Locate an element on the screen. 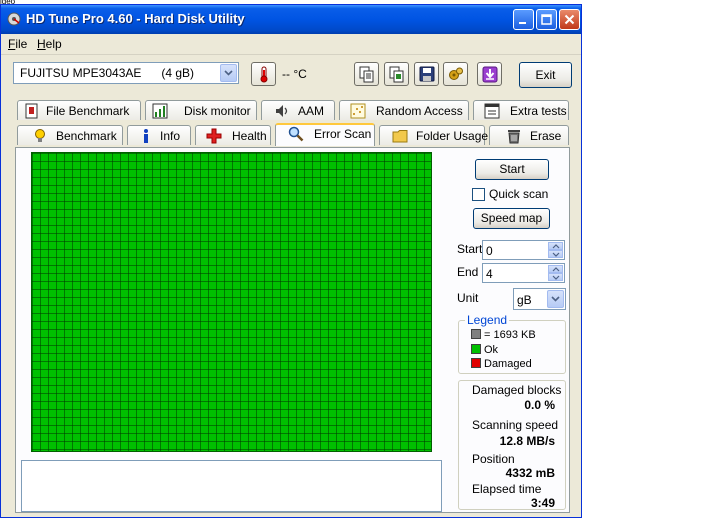 Image resolution: width=724 pixels, height=518 pixels. tab-health-label: Health is located at coordinates (249, 136).